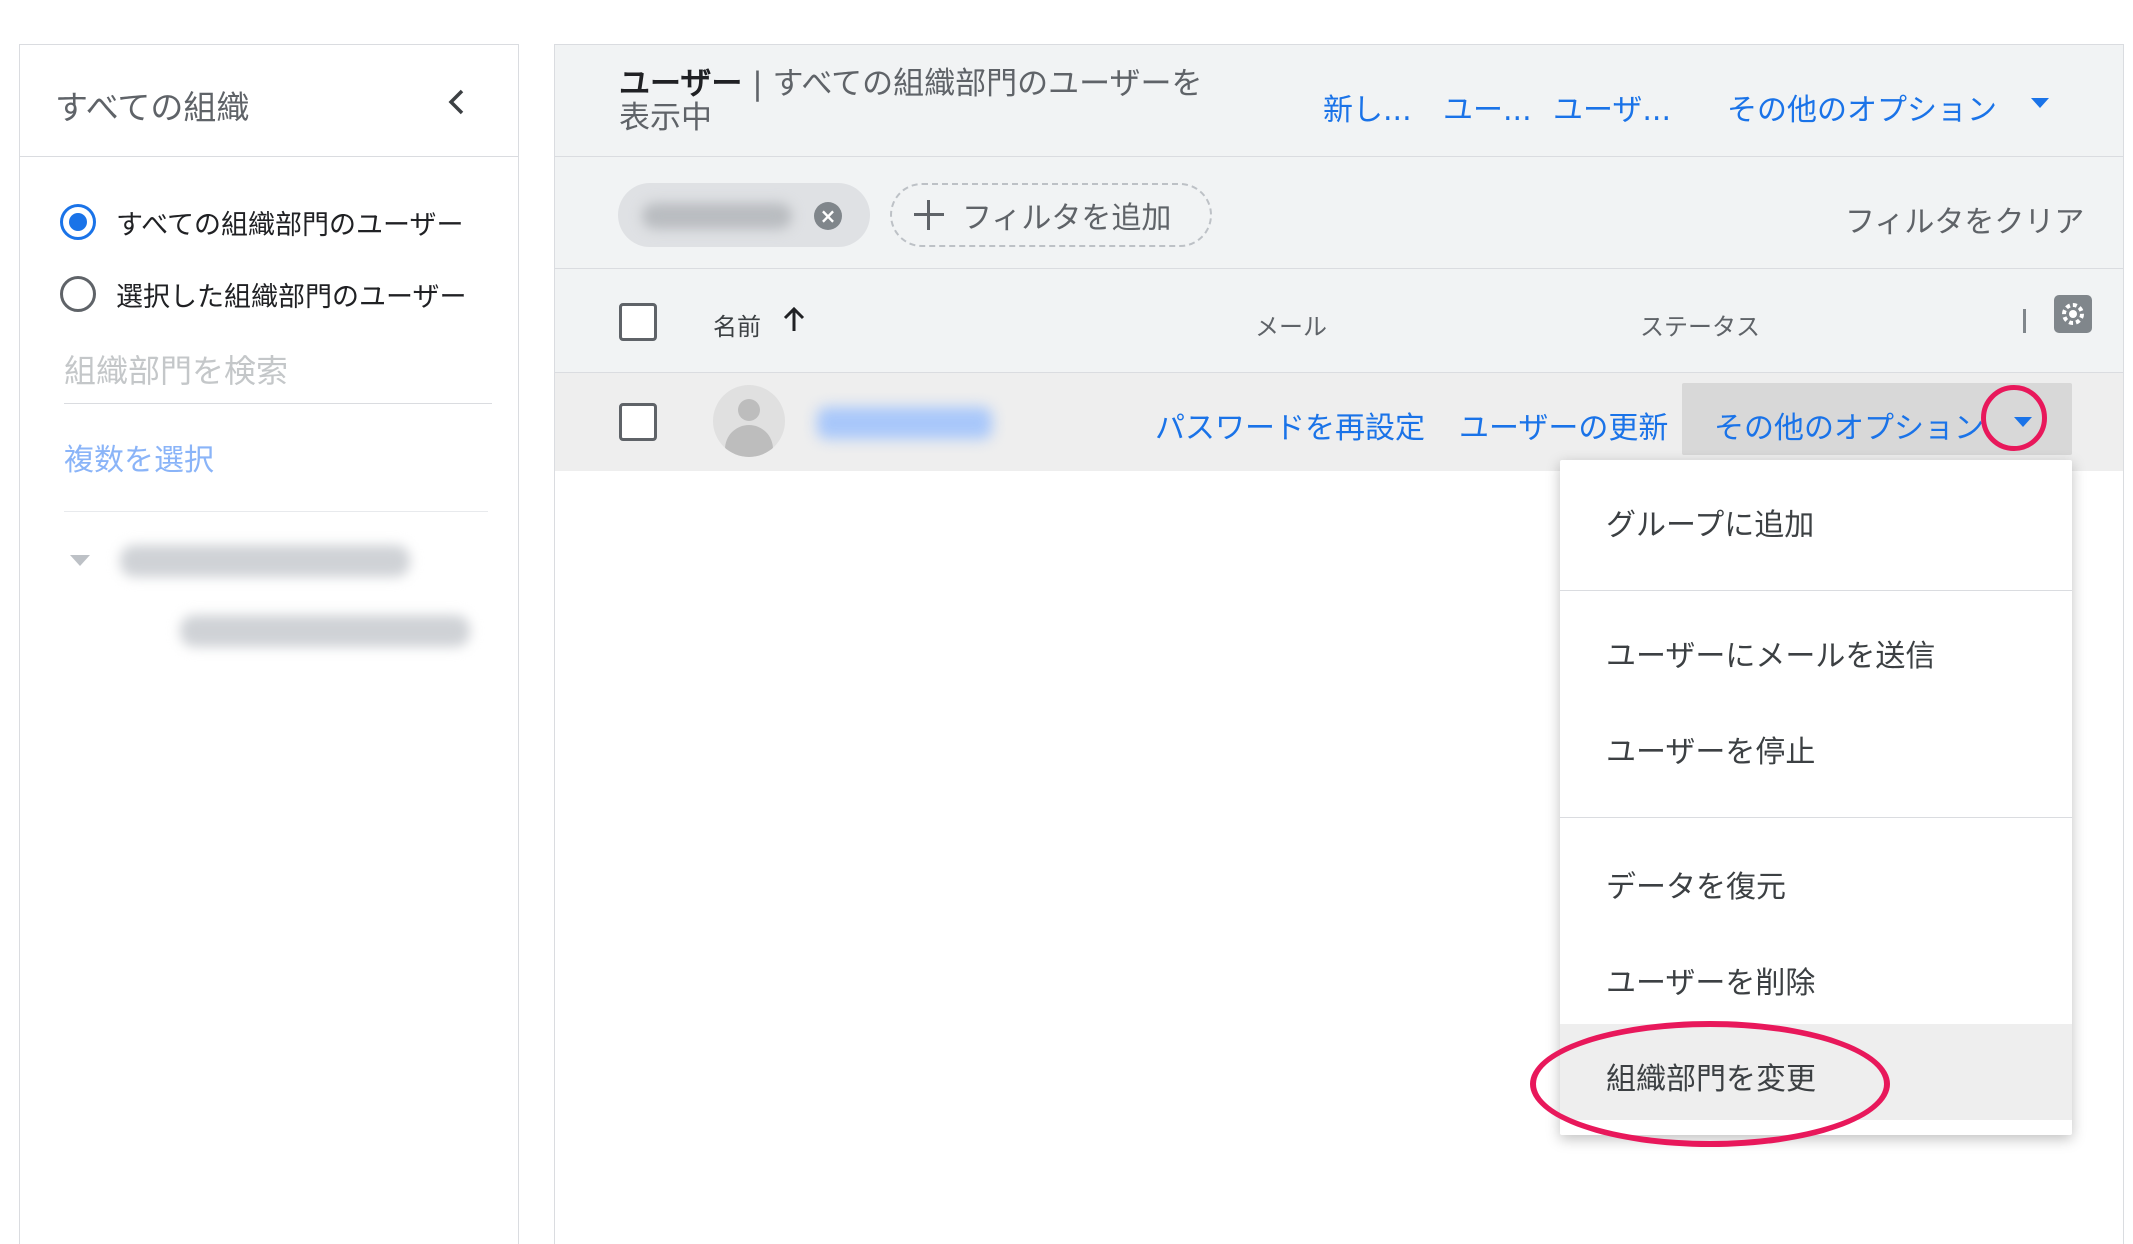  I want to click on scope-option-selected-label: 選択した組織部門のユーザー, so click(291, 297).